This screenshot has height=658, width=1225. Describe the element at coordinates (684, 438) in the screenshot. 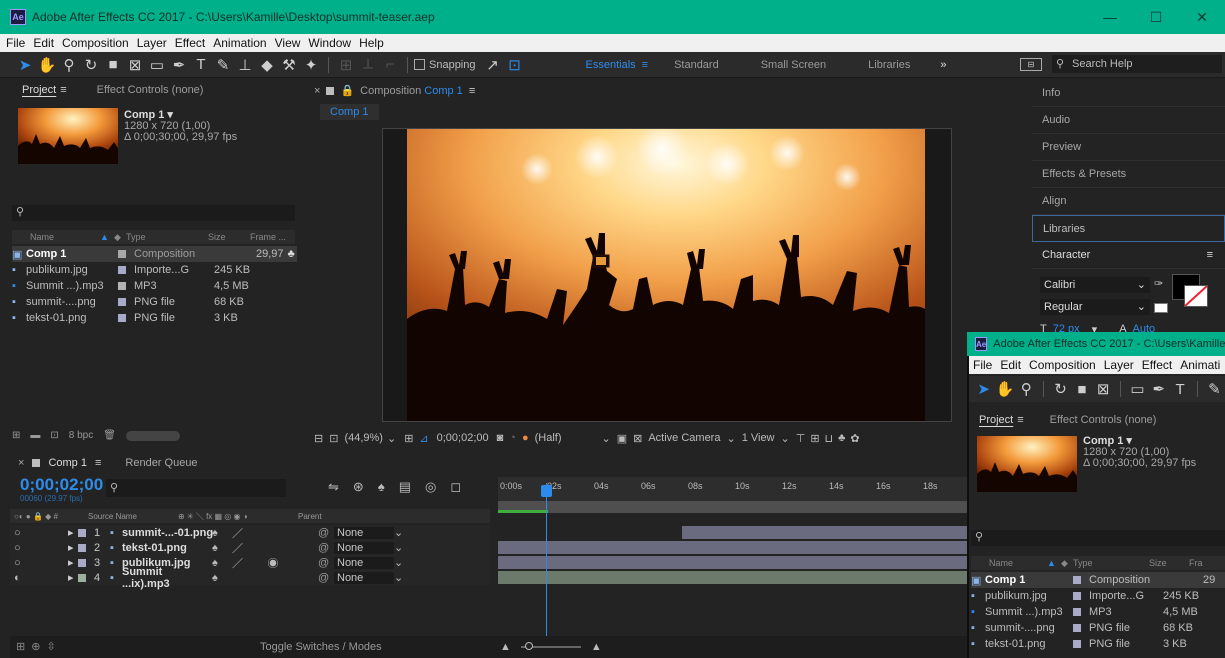

I see `camera-select: Active Camera` at that location.